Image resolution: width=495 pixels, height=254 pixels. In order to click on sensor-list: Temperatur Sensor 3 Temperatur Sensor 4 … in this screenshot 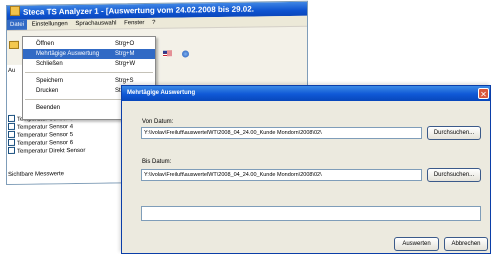, I will do `click(46, 134)`.